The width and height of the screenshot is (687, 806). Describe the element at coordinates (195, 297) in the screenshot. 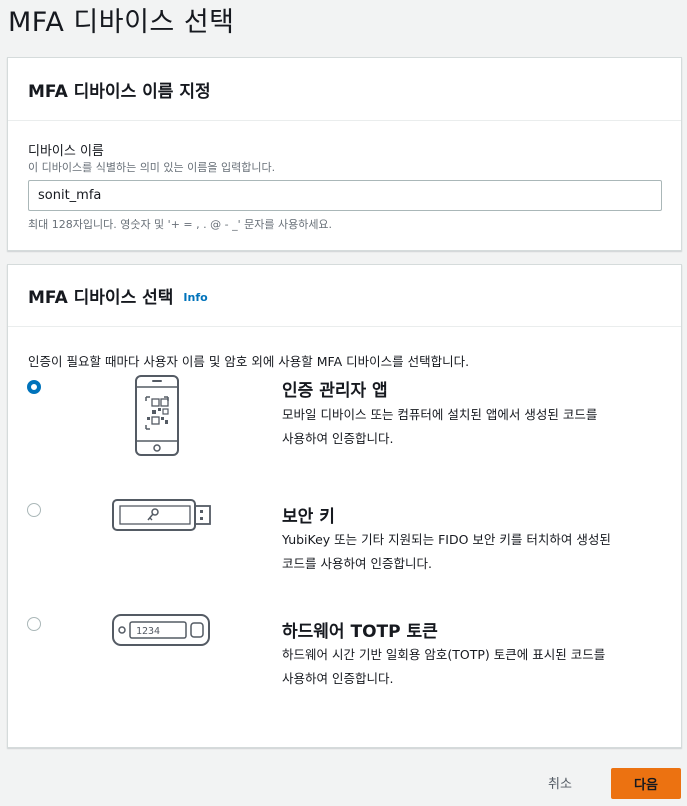

I see `info-link: Info` at that location.